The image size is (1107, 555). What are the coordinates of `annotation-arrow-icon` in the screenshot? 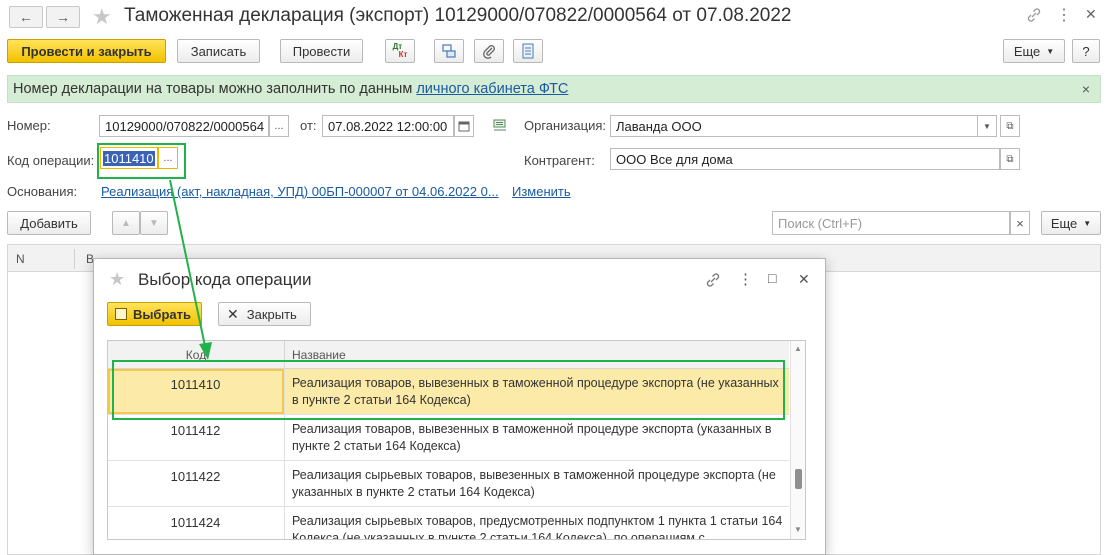 It's located at (190, 269).